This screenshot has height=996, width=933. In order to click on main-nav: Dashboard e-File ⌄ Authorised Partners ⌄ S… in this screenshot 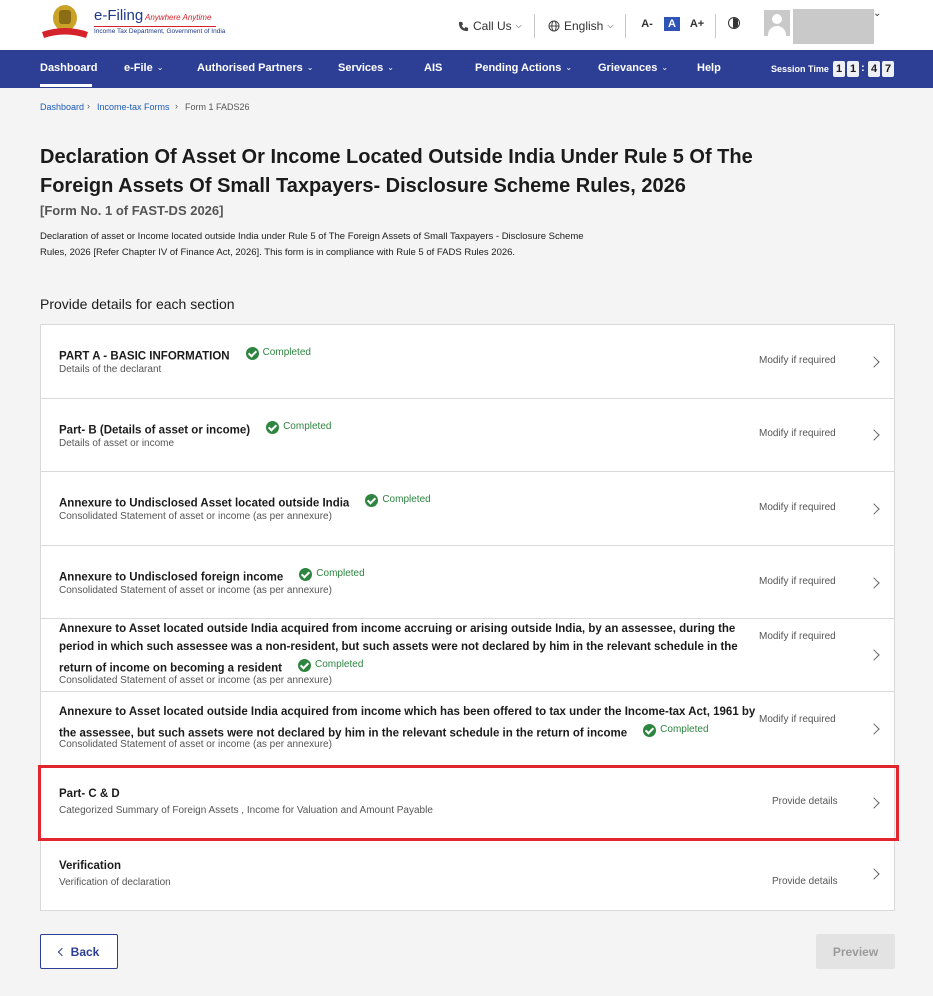, I will do `click(466, 69)`.